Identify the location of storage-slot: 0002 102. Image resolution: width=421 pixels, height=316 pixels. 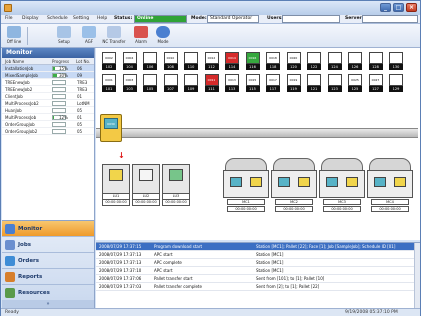
(109, 61).